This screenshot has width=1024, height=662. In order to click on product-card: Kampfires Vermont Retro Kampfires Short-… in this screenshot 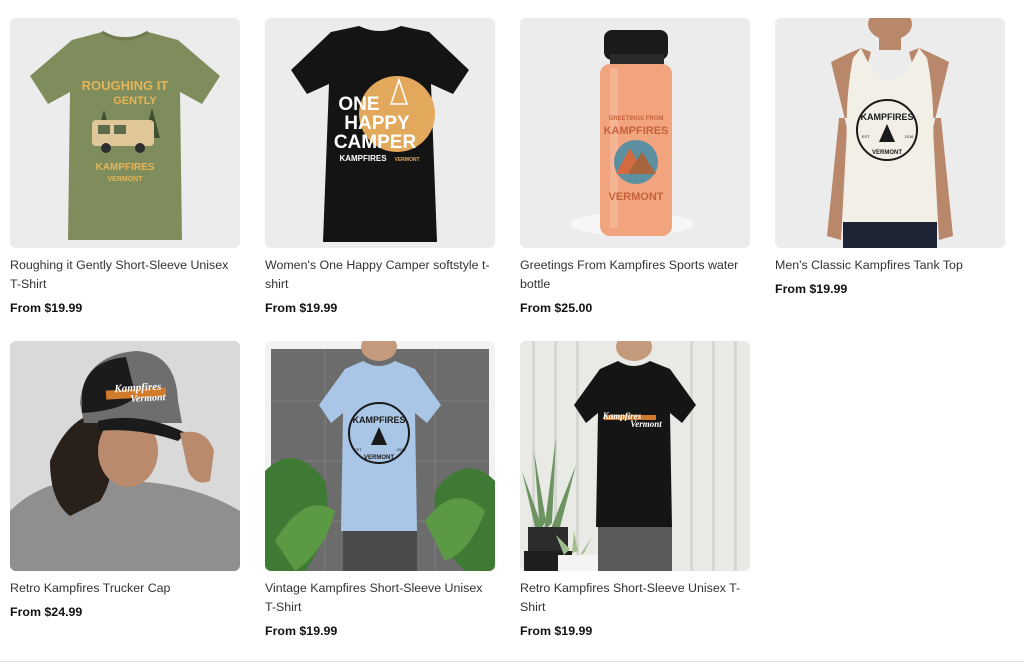, I will do `click(635, 489)`.